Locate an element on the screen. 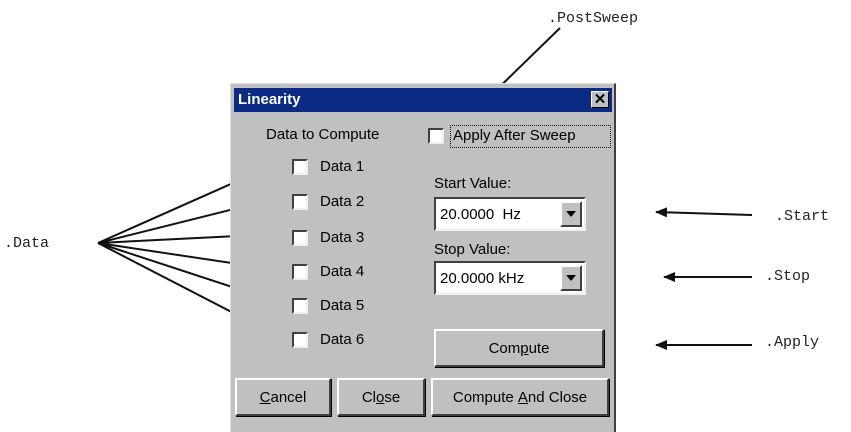 The width and height of the screenshot is (851, 432). data-3-checkbox is located at coordinates (300, 238).